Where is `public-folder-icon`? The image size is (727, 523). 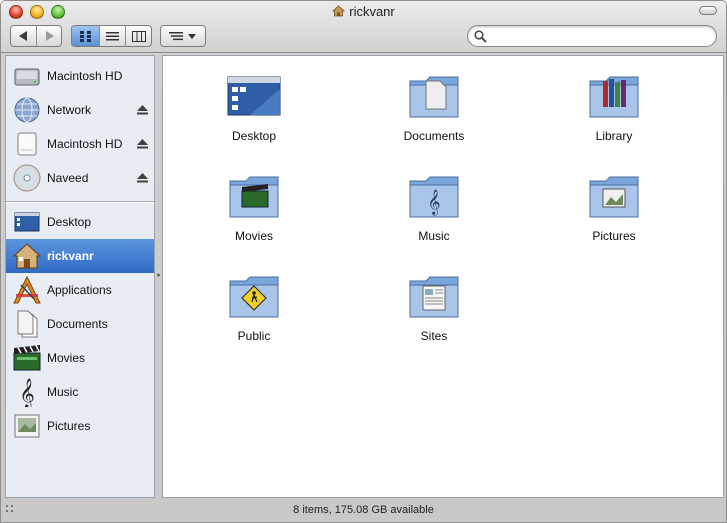
public-folder-icon is located at coordinates (254, 297).